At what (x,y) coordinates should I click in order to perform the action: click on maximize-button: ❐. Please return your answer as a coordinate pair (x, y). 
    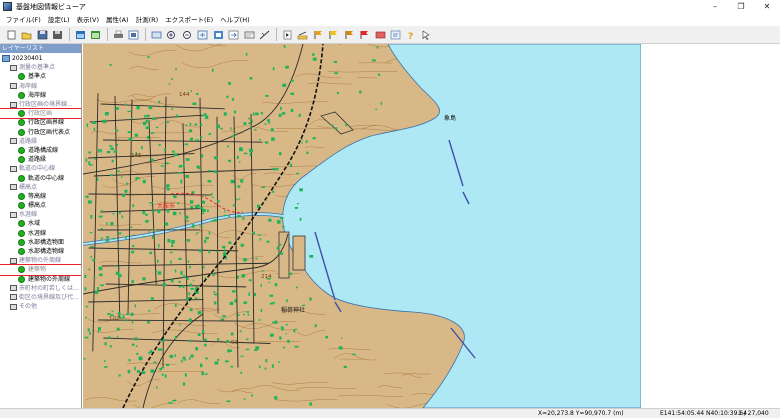
    Looking at the image, I should click on (741, 6).